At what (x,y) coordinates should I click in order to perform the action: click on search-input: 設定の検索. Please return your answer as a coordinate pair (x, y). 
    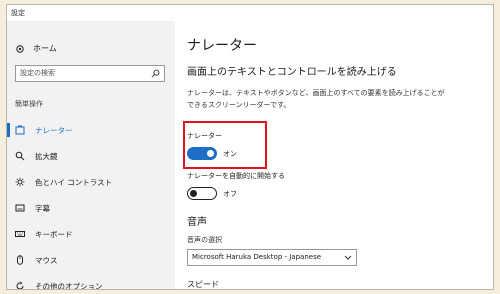
    Looking at the image, I should click on (90, 73).